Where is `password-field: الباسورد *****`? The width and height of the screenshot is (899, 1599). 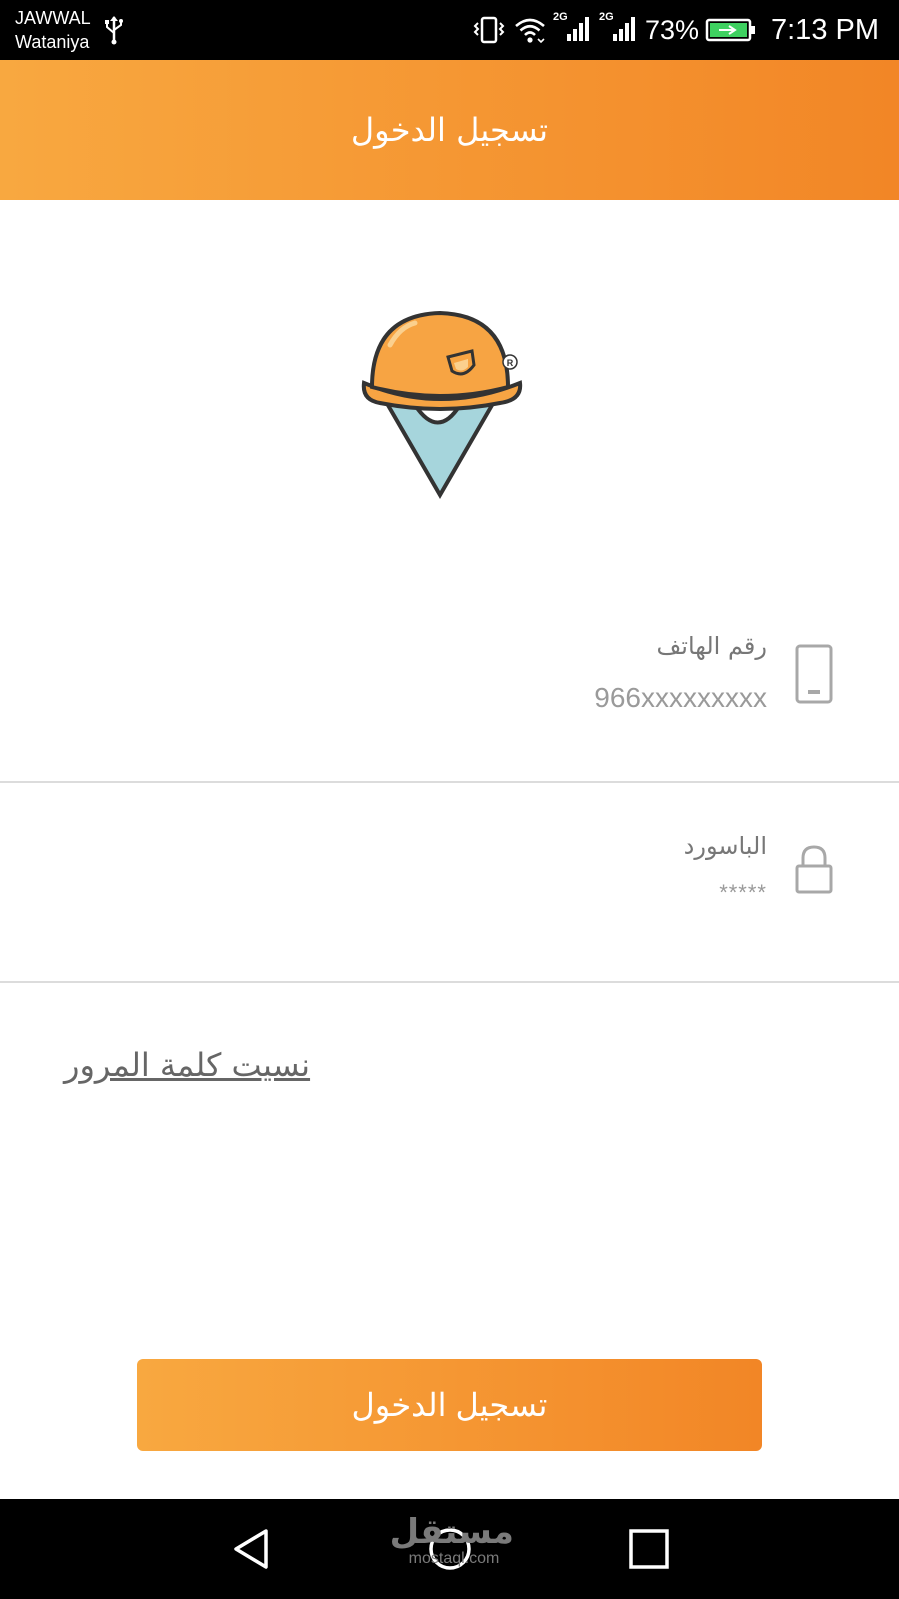
password-field: الباسورد ***** is located at coordinates (449, 890).